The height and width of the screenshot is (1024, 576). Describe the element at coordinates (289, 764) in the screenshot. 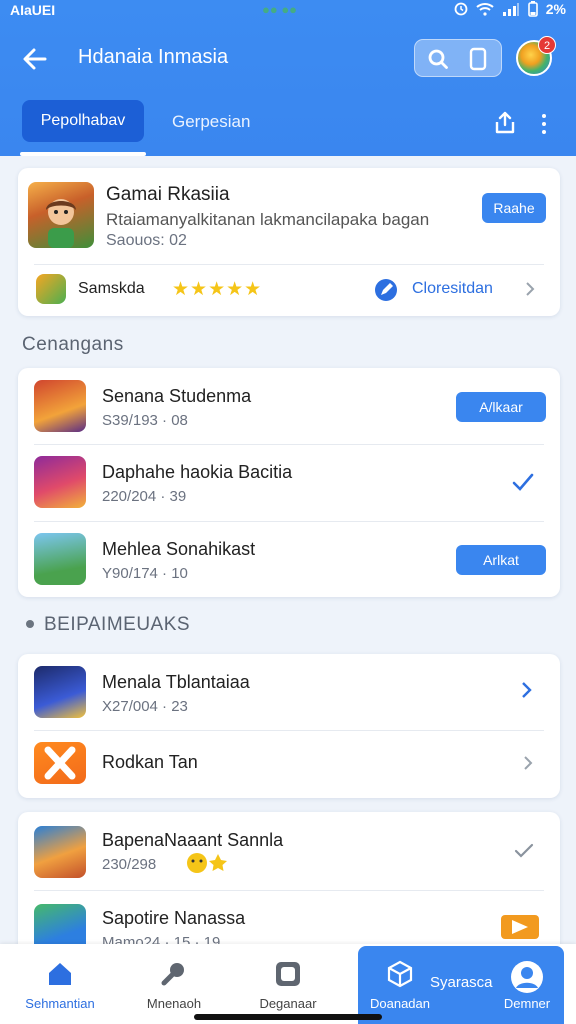

I see `list-item: Rodkan Tan` at that location.